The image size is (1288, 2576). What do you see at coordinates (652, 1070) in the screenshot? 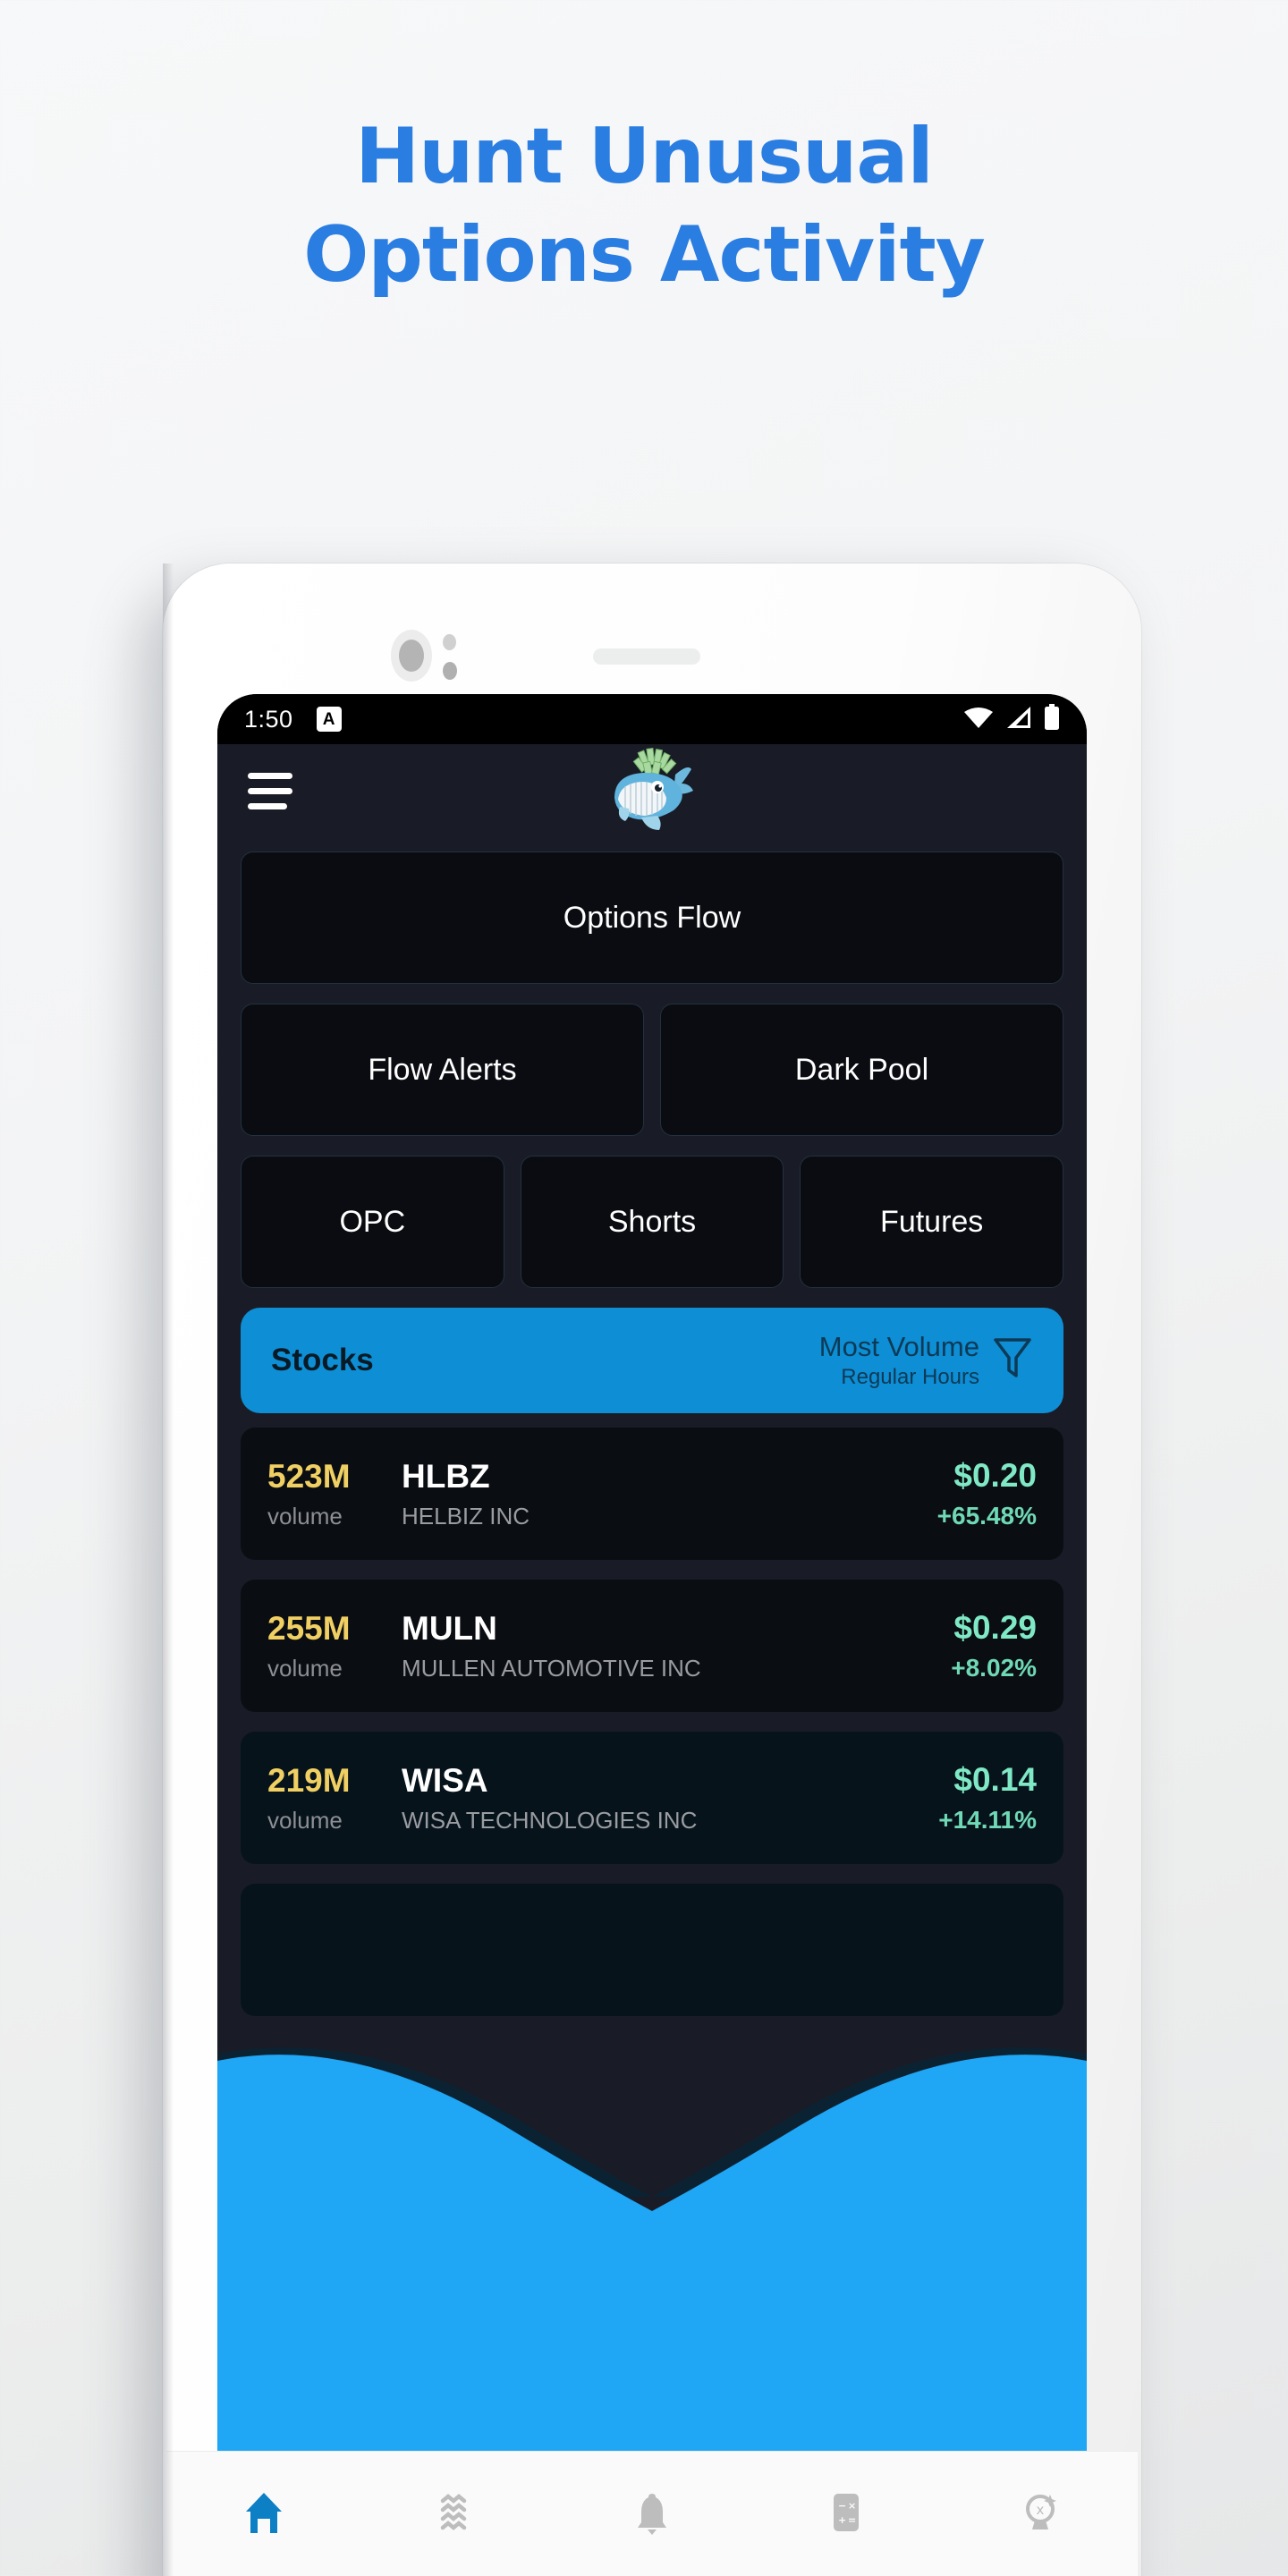
I see `nav-row-2: Flow Alerts Dark Pool` at bounding box center [652, 1070].